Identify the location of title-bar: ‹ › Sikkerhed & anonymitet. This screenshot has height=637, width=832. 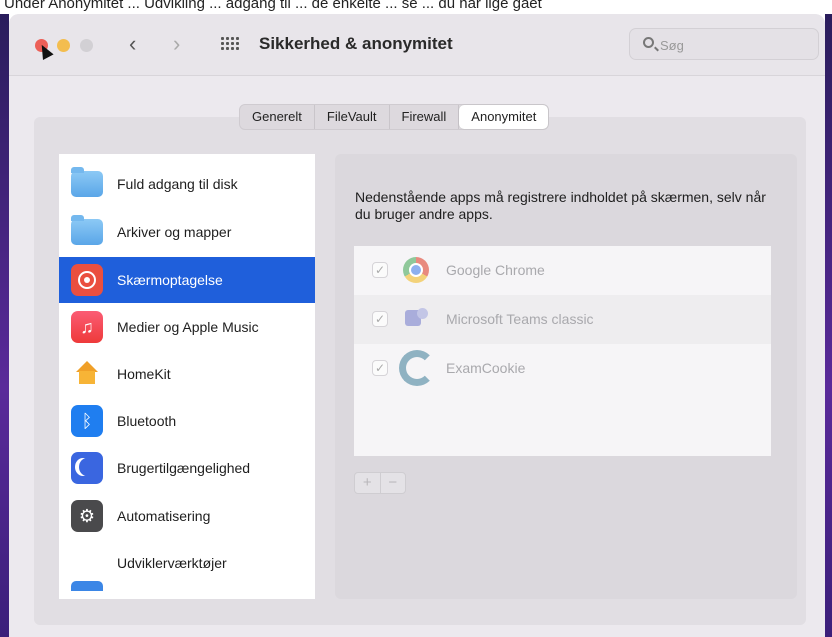
(417, 45).